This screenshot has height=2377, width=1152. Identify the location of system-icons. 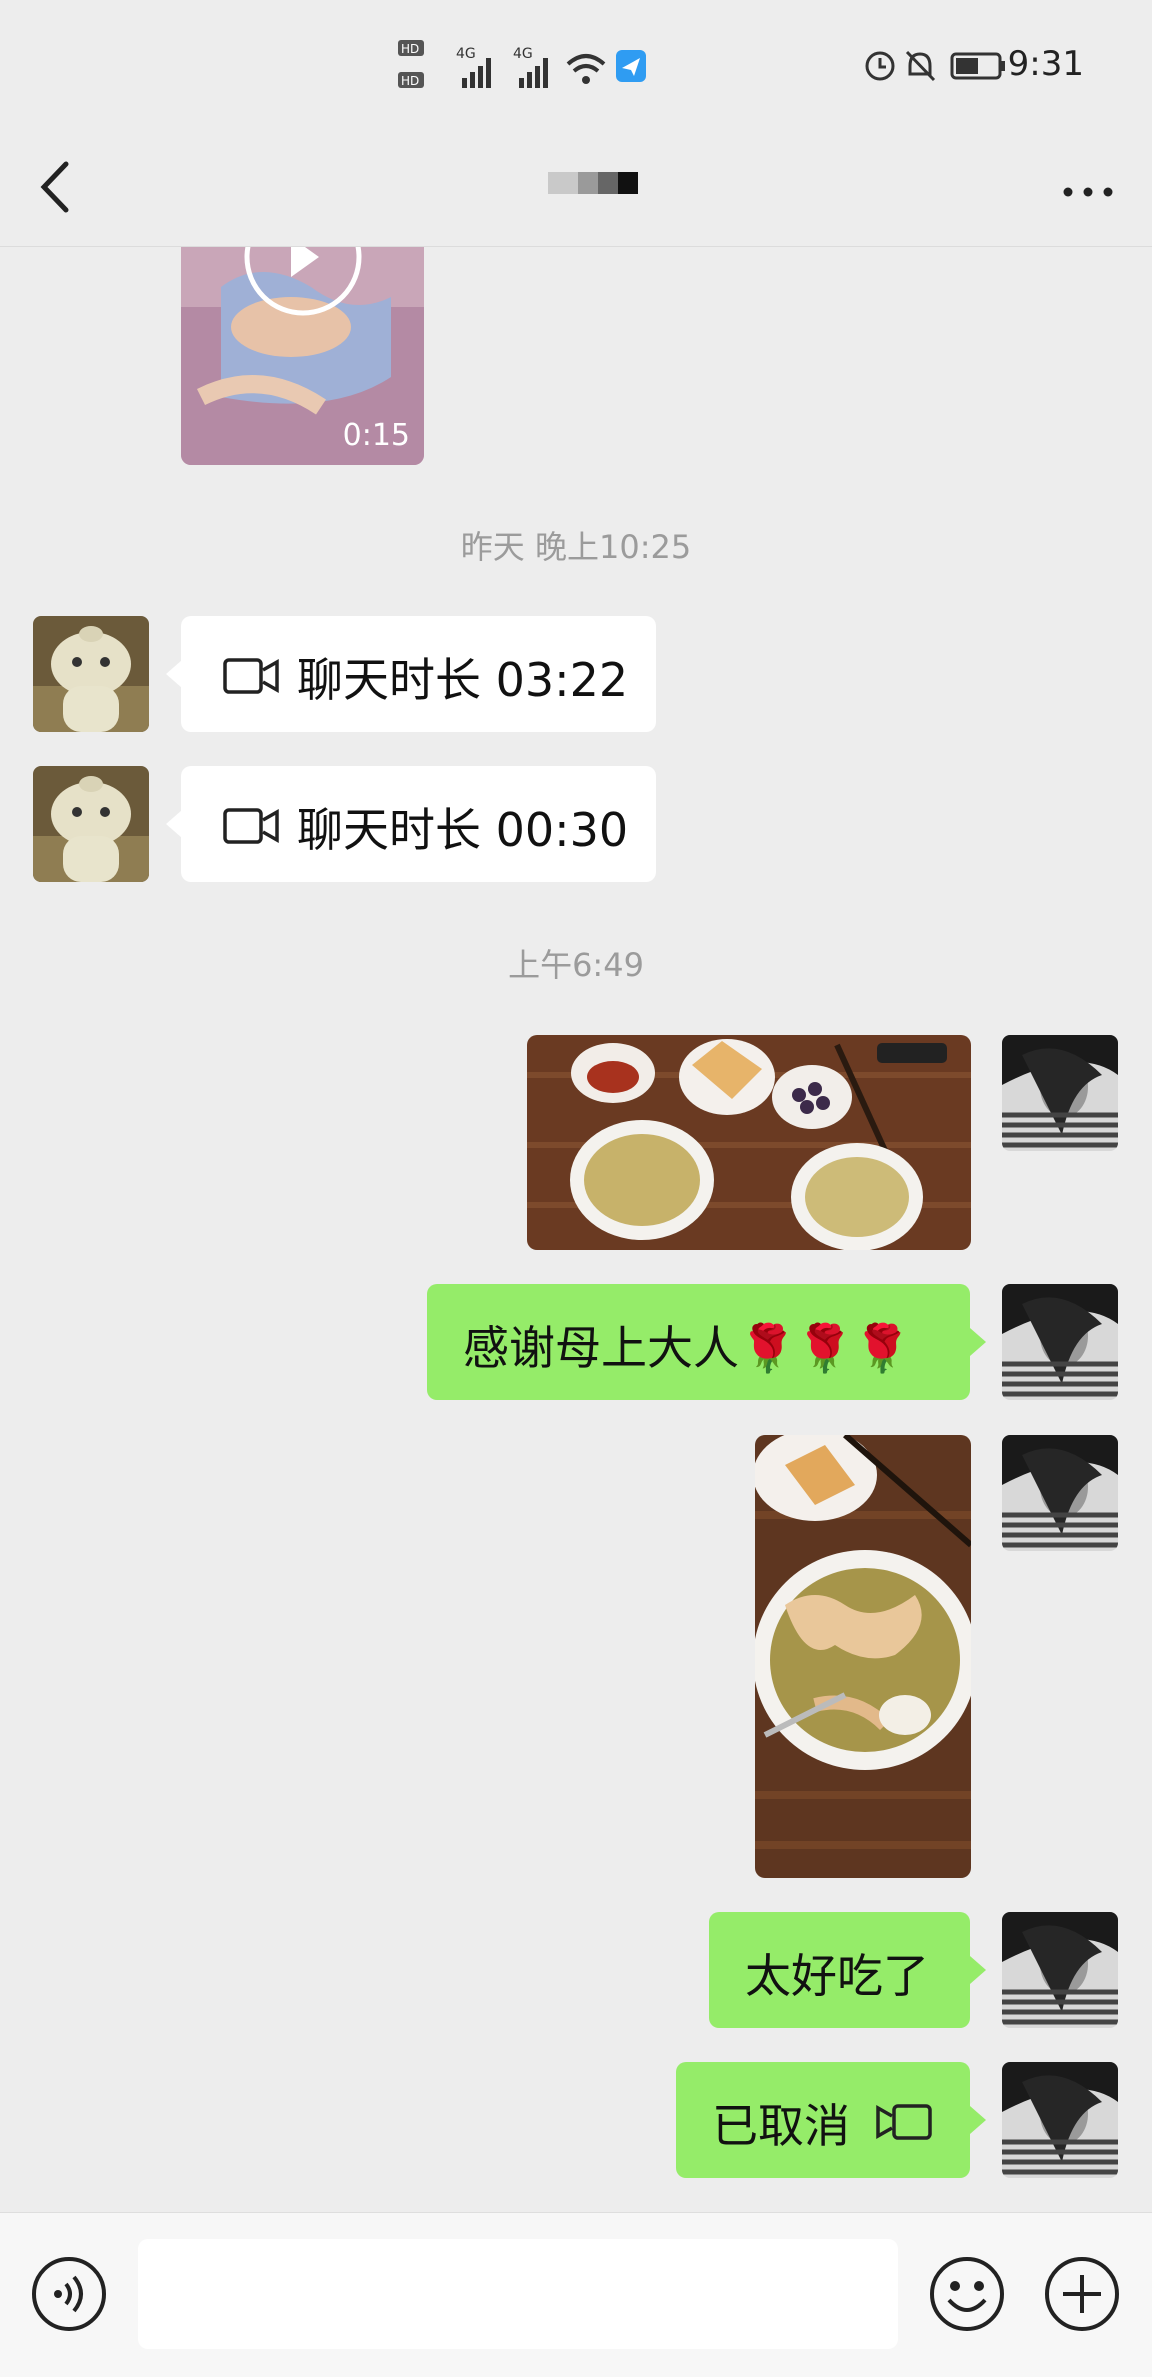
(937, 68).